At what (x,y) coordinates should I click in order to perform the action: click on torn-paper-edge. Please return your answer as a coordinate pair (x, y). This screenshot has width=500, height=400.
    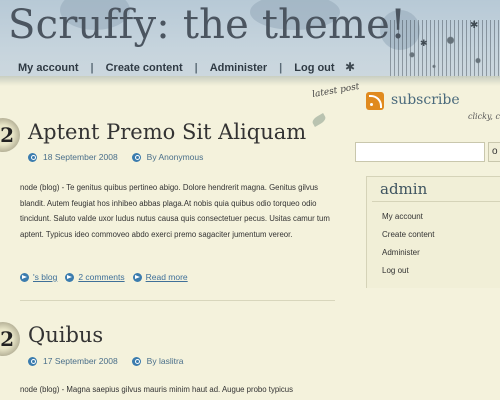
    Looking at the image, I should click on (250, 81).